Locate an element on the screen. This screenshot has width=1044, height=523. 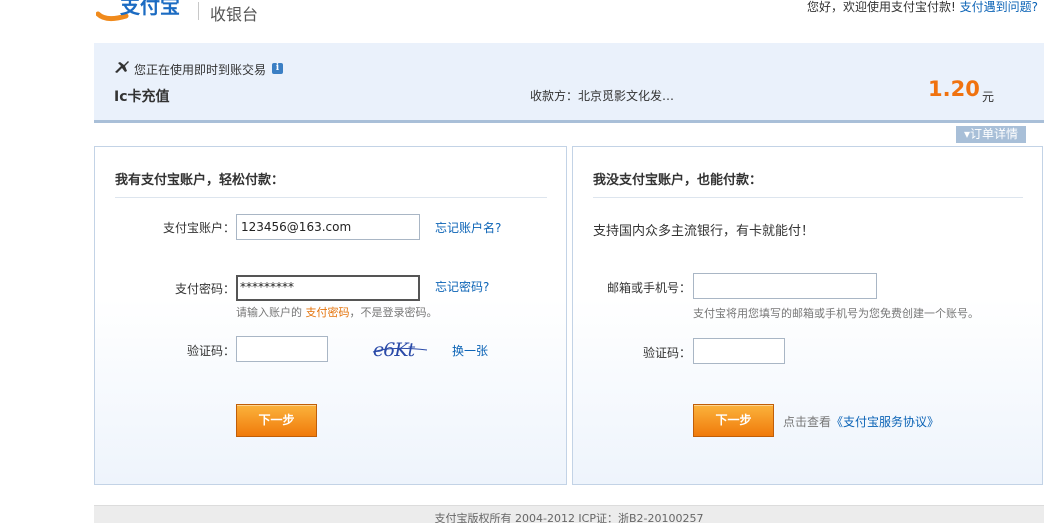
contact-input is located at coordinates (785, 286).